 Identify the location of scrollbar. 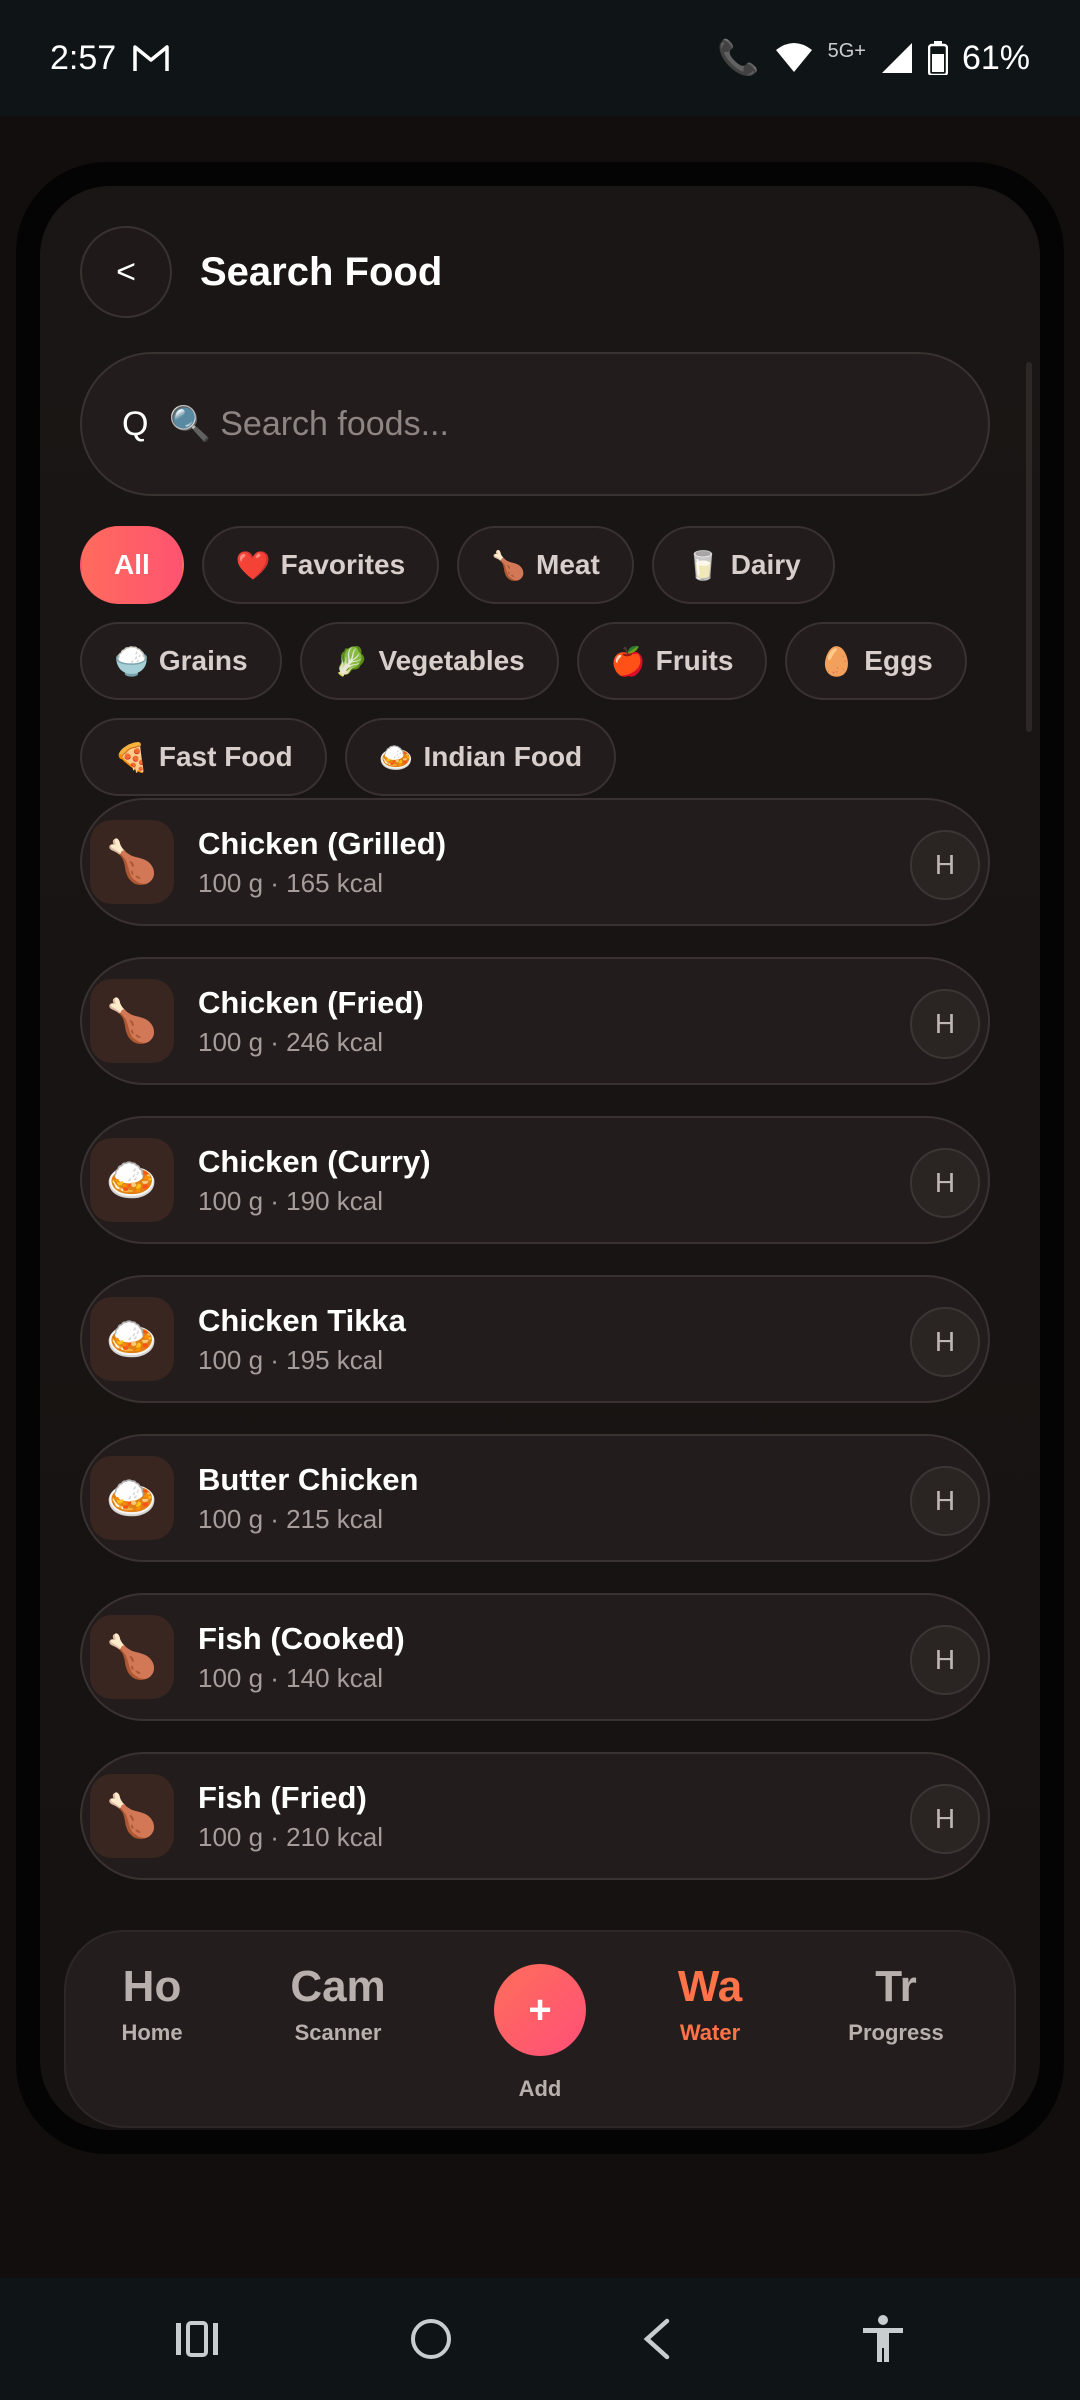
(1029, 547).